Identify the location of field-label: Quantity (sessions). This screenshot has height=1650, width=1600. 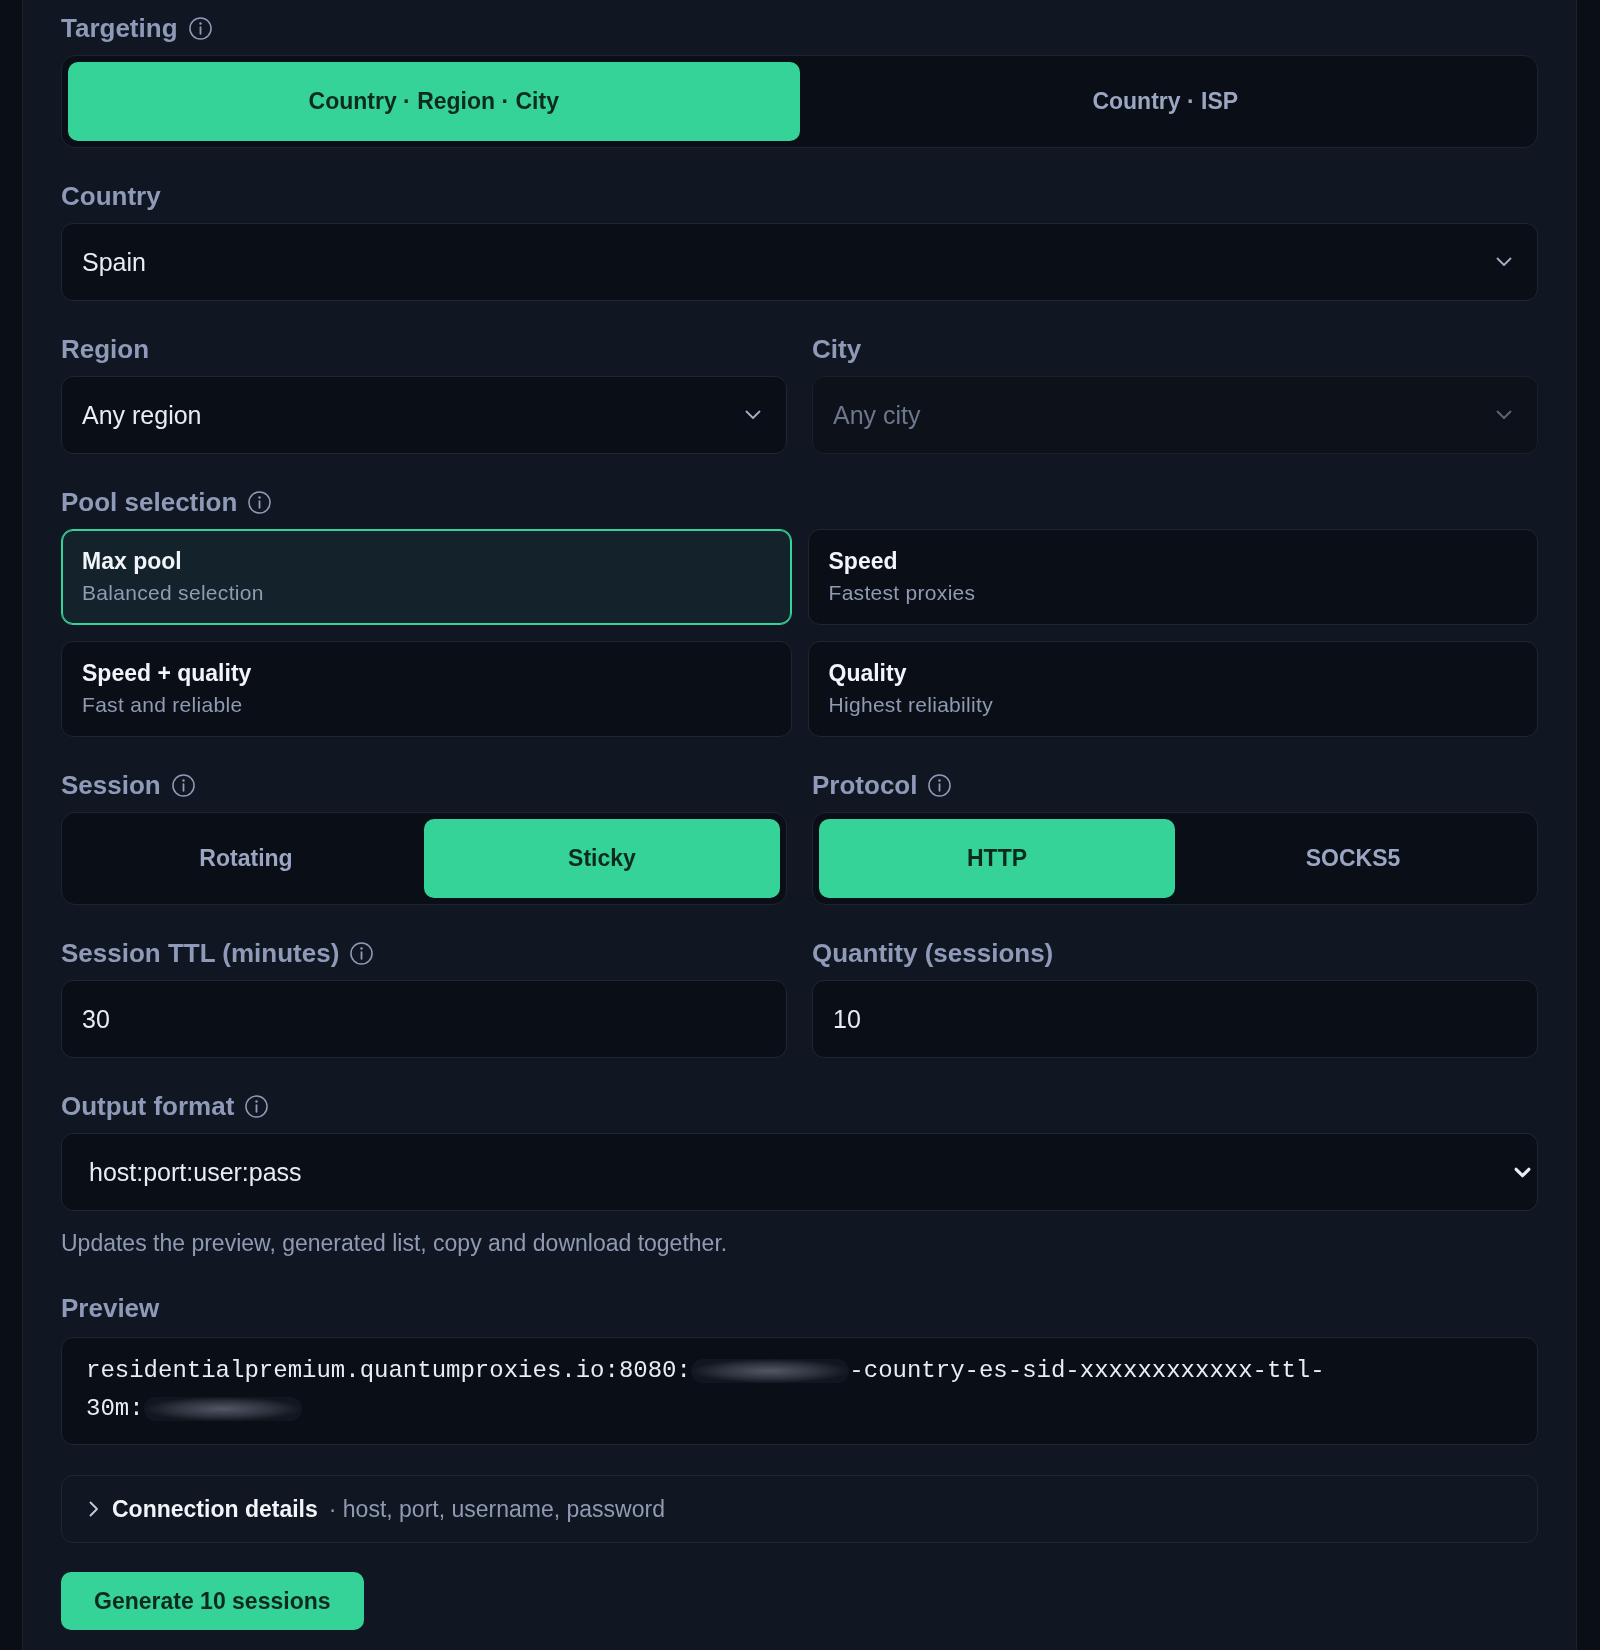
(933, 953).